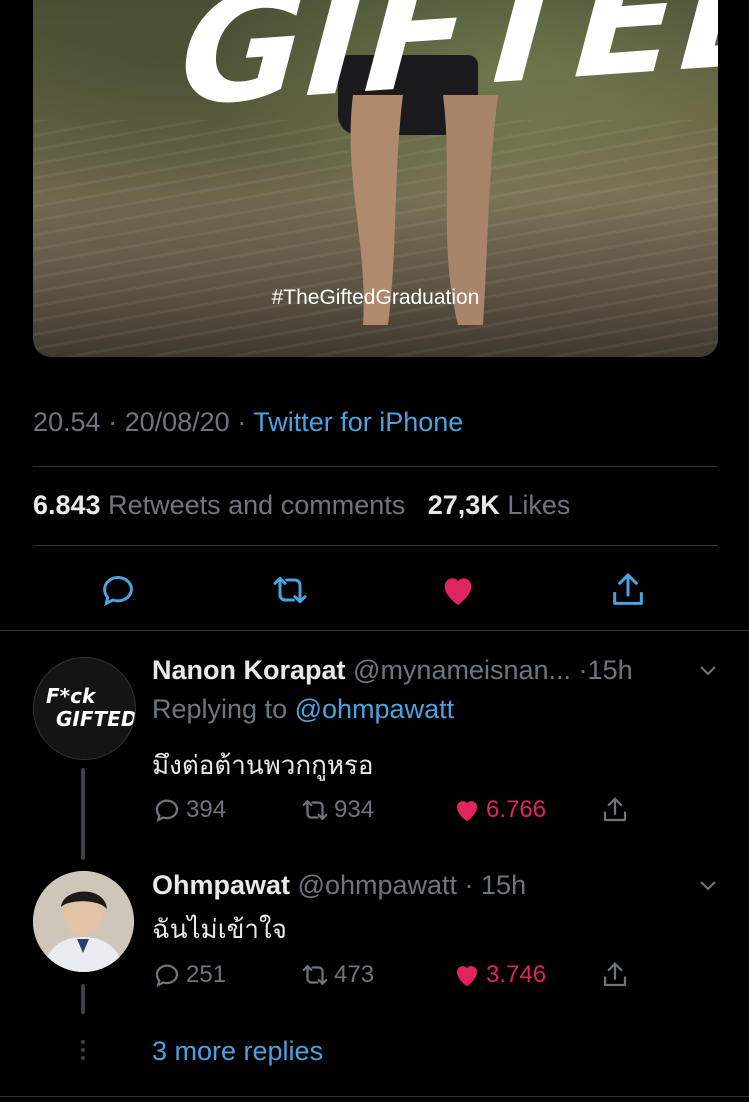 The image size is (749, 1102). I want to click on tweet-date: 20/08/20, so click(177, 422).